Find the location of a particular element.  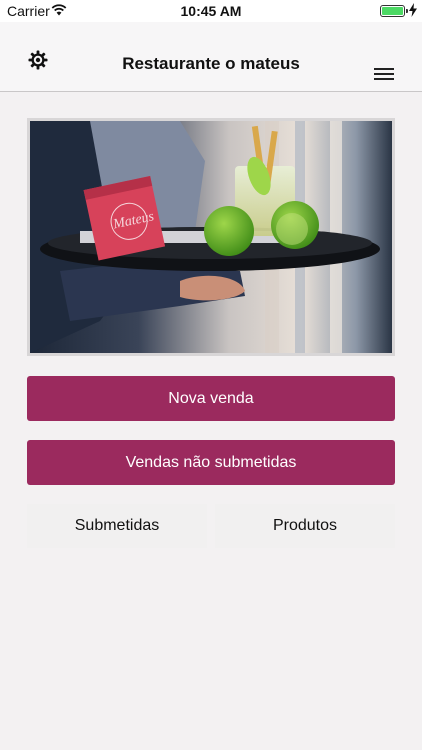

nova-venda-button: Nova venda is located at coordinates (211, 398).